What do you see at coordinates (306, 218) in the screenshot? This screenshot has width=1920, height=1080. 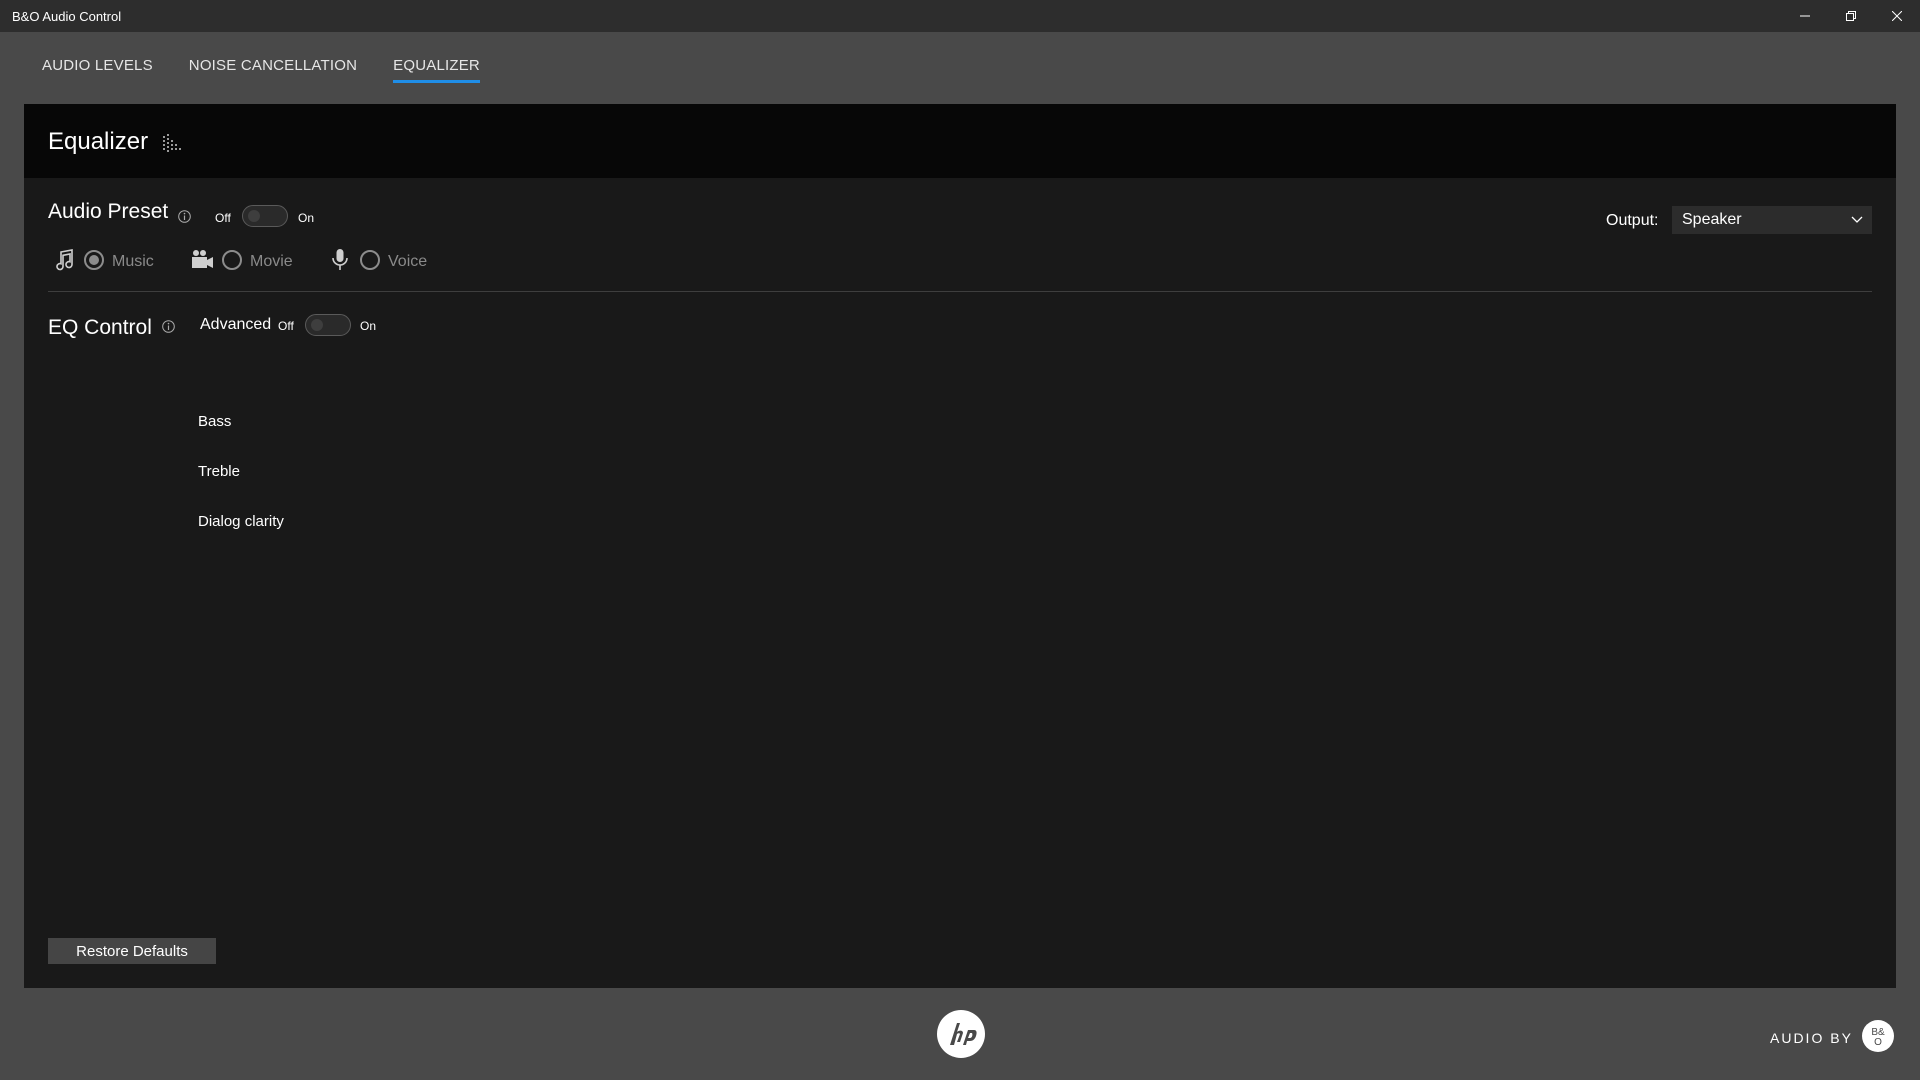 I see `preset-toggle-on-label: On` at bounding box center [306, 218].